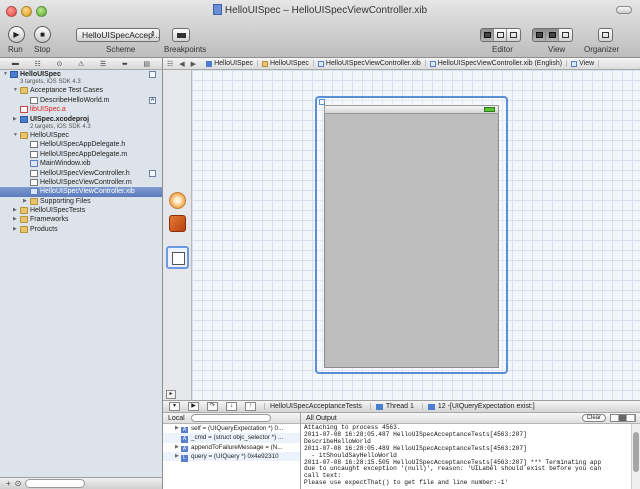 The width and height of the screenshot is (640, 489). Describe the element at coordinates (16, 34) in the screenshot. I see `run-button: ▶` at that location.